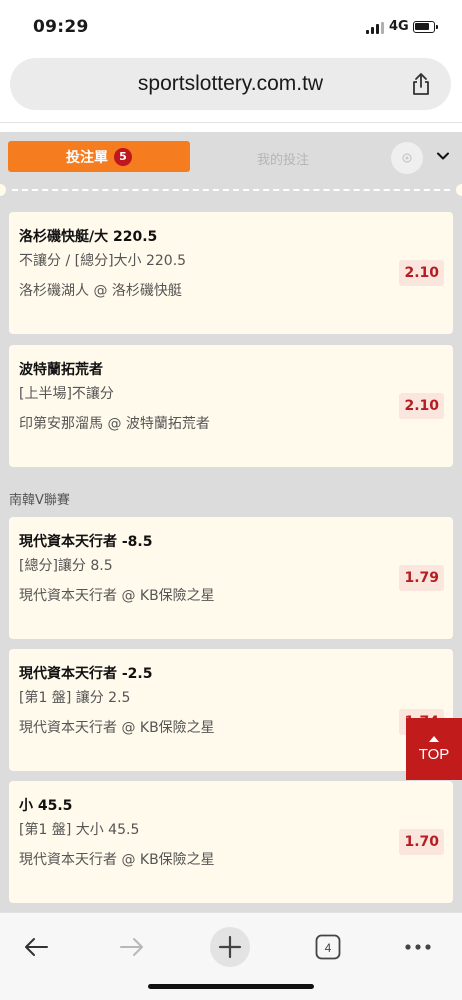 This screenshot has width=462, height=1000. I want to click on tab-bet-slip: 投注單 5, so click(99, 156).